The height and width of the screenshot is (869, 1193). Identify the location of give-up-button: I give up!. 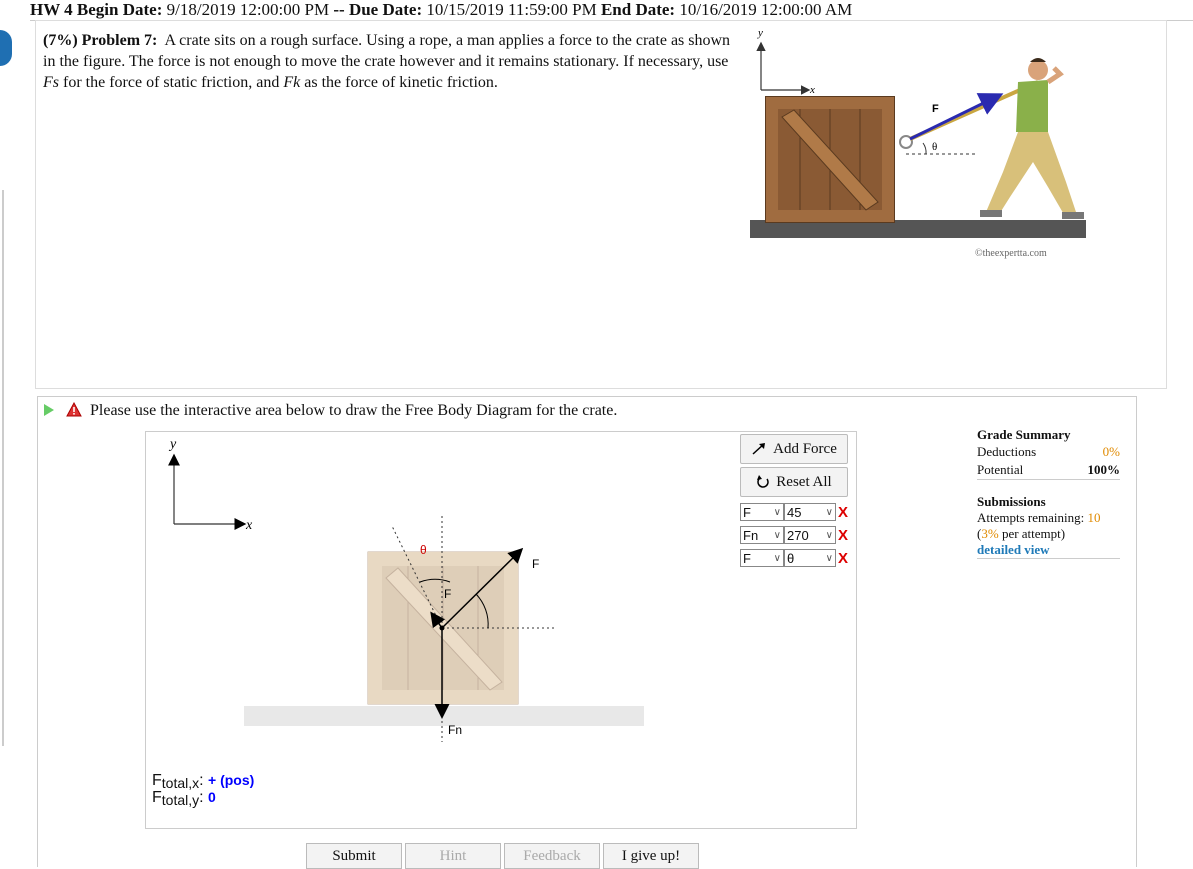
(651, 856).